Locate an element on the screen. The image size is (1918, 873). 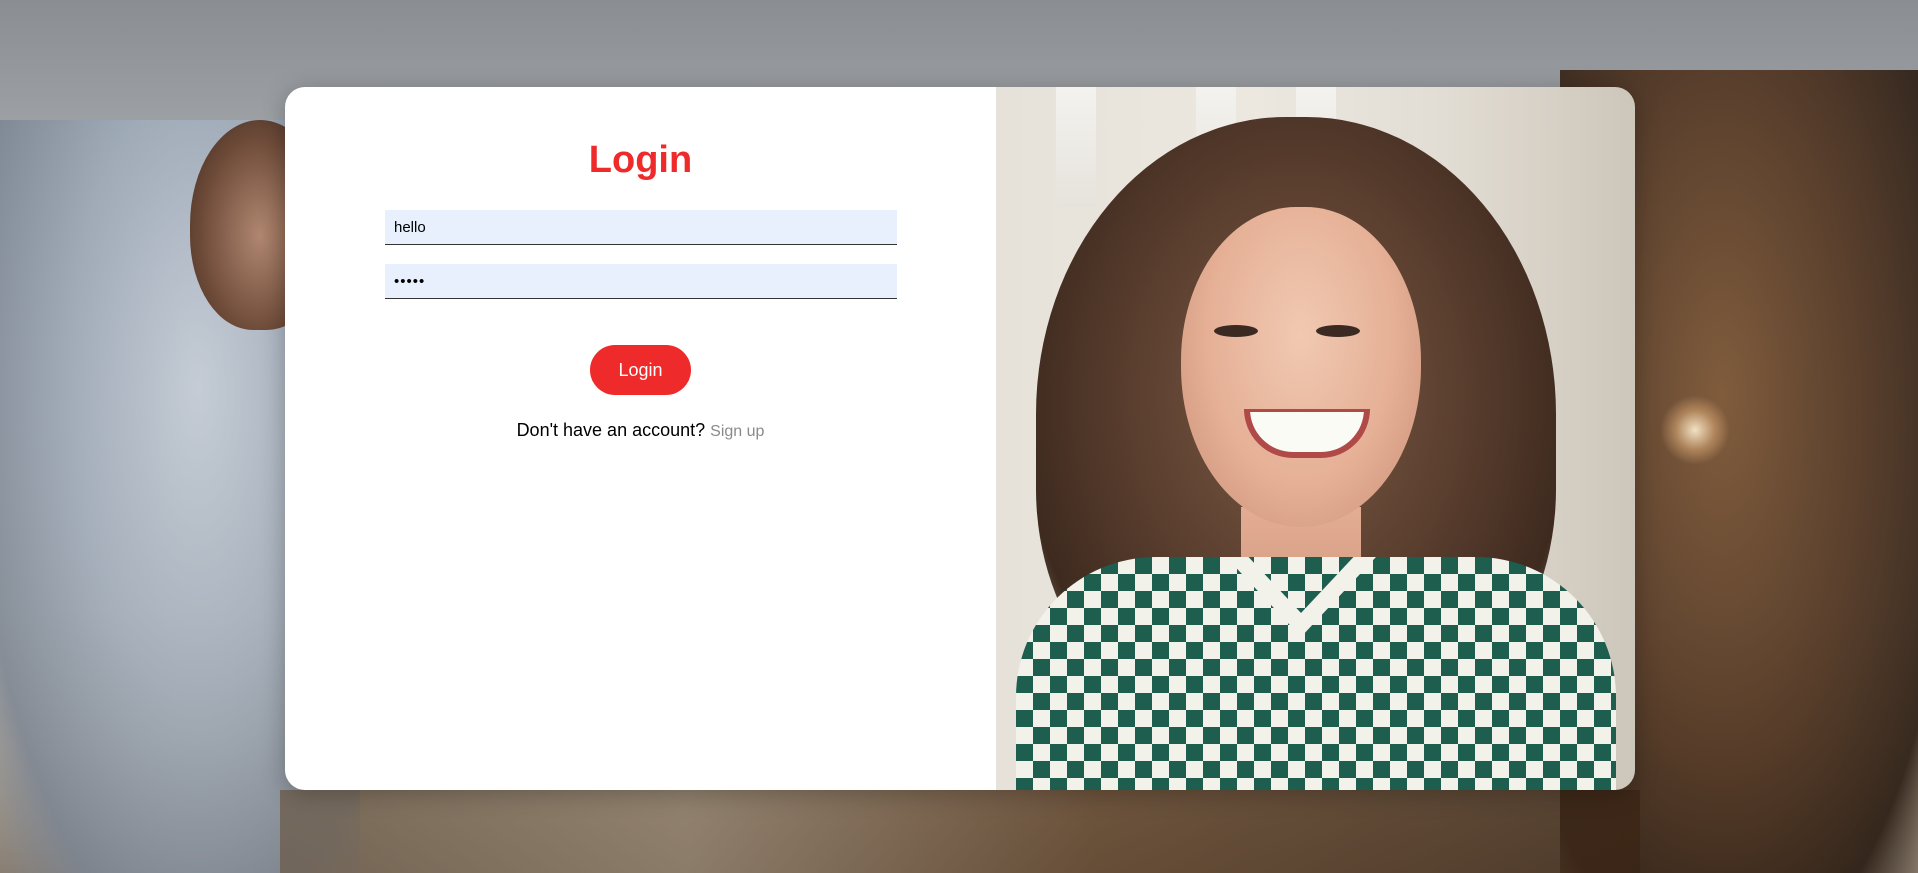
left-eye is located at coordinates (1236, 331).